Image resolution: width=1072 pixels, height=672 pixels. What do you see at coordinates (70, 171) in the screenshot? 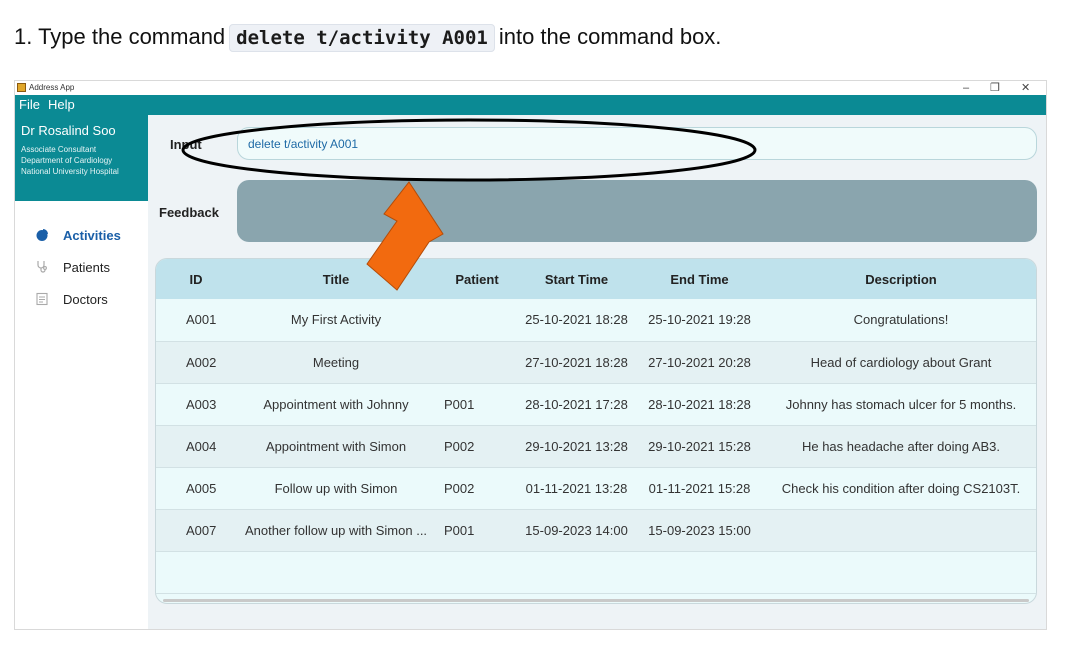
I see `doctor-hospital: National University Hospital` at bounding box center [70, 171].